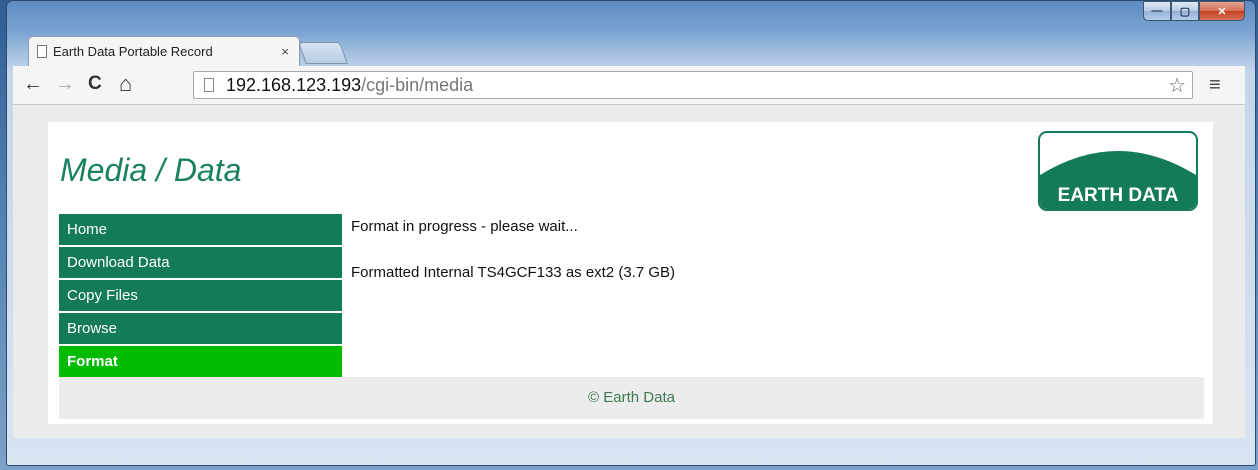 This screenshot has height=470, width=1258. Describe the element at coordinates (631, 398) in the screenshot. I see `page-footer: © Earth Data` at that location.